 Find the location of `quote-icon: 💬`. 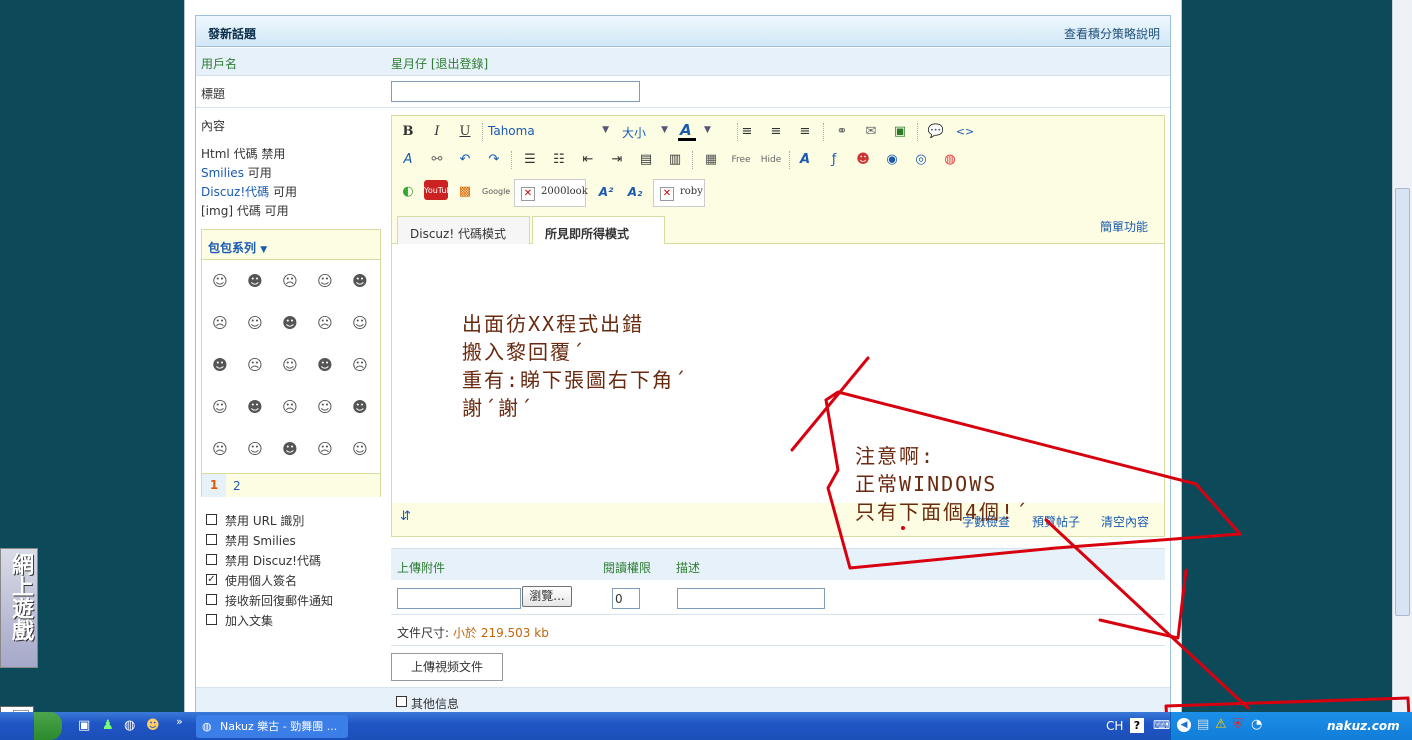

quote-icon: 💬 is located at coordinates (936, 132).